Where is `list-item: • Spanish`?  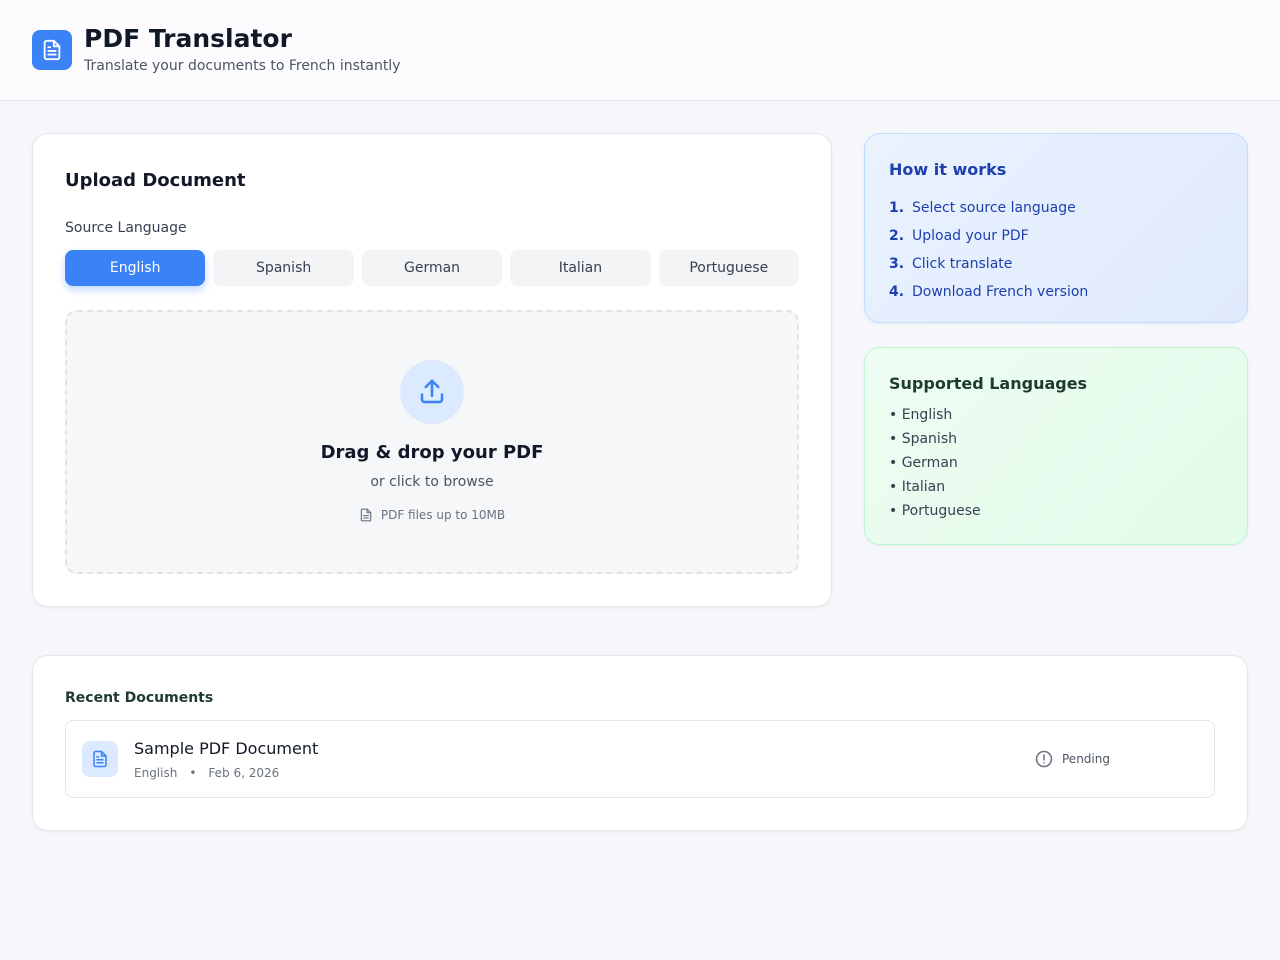 list-item: • Spanish is located at coordinates (923, 439).